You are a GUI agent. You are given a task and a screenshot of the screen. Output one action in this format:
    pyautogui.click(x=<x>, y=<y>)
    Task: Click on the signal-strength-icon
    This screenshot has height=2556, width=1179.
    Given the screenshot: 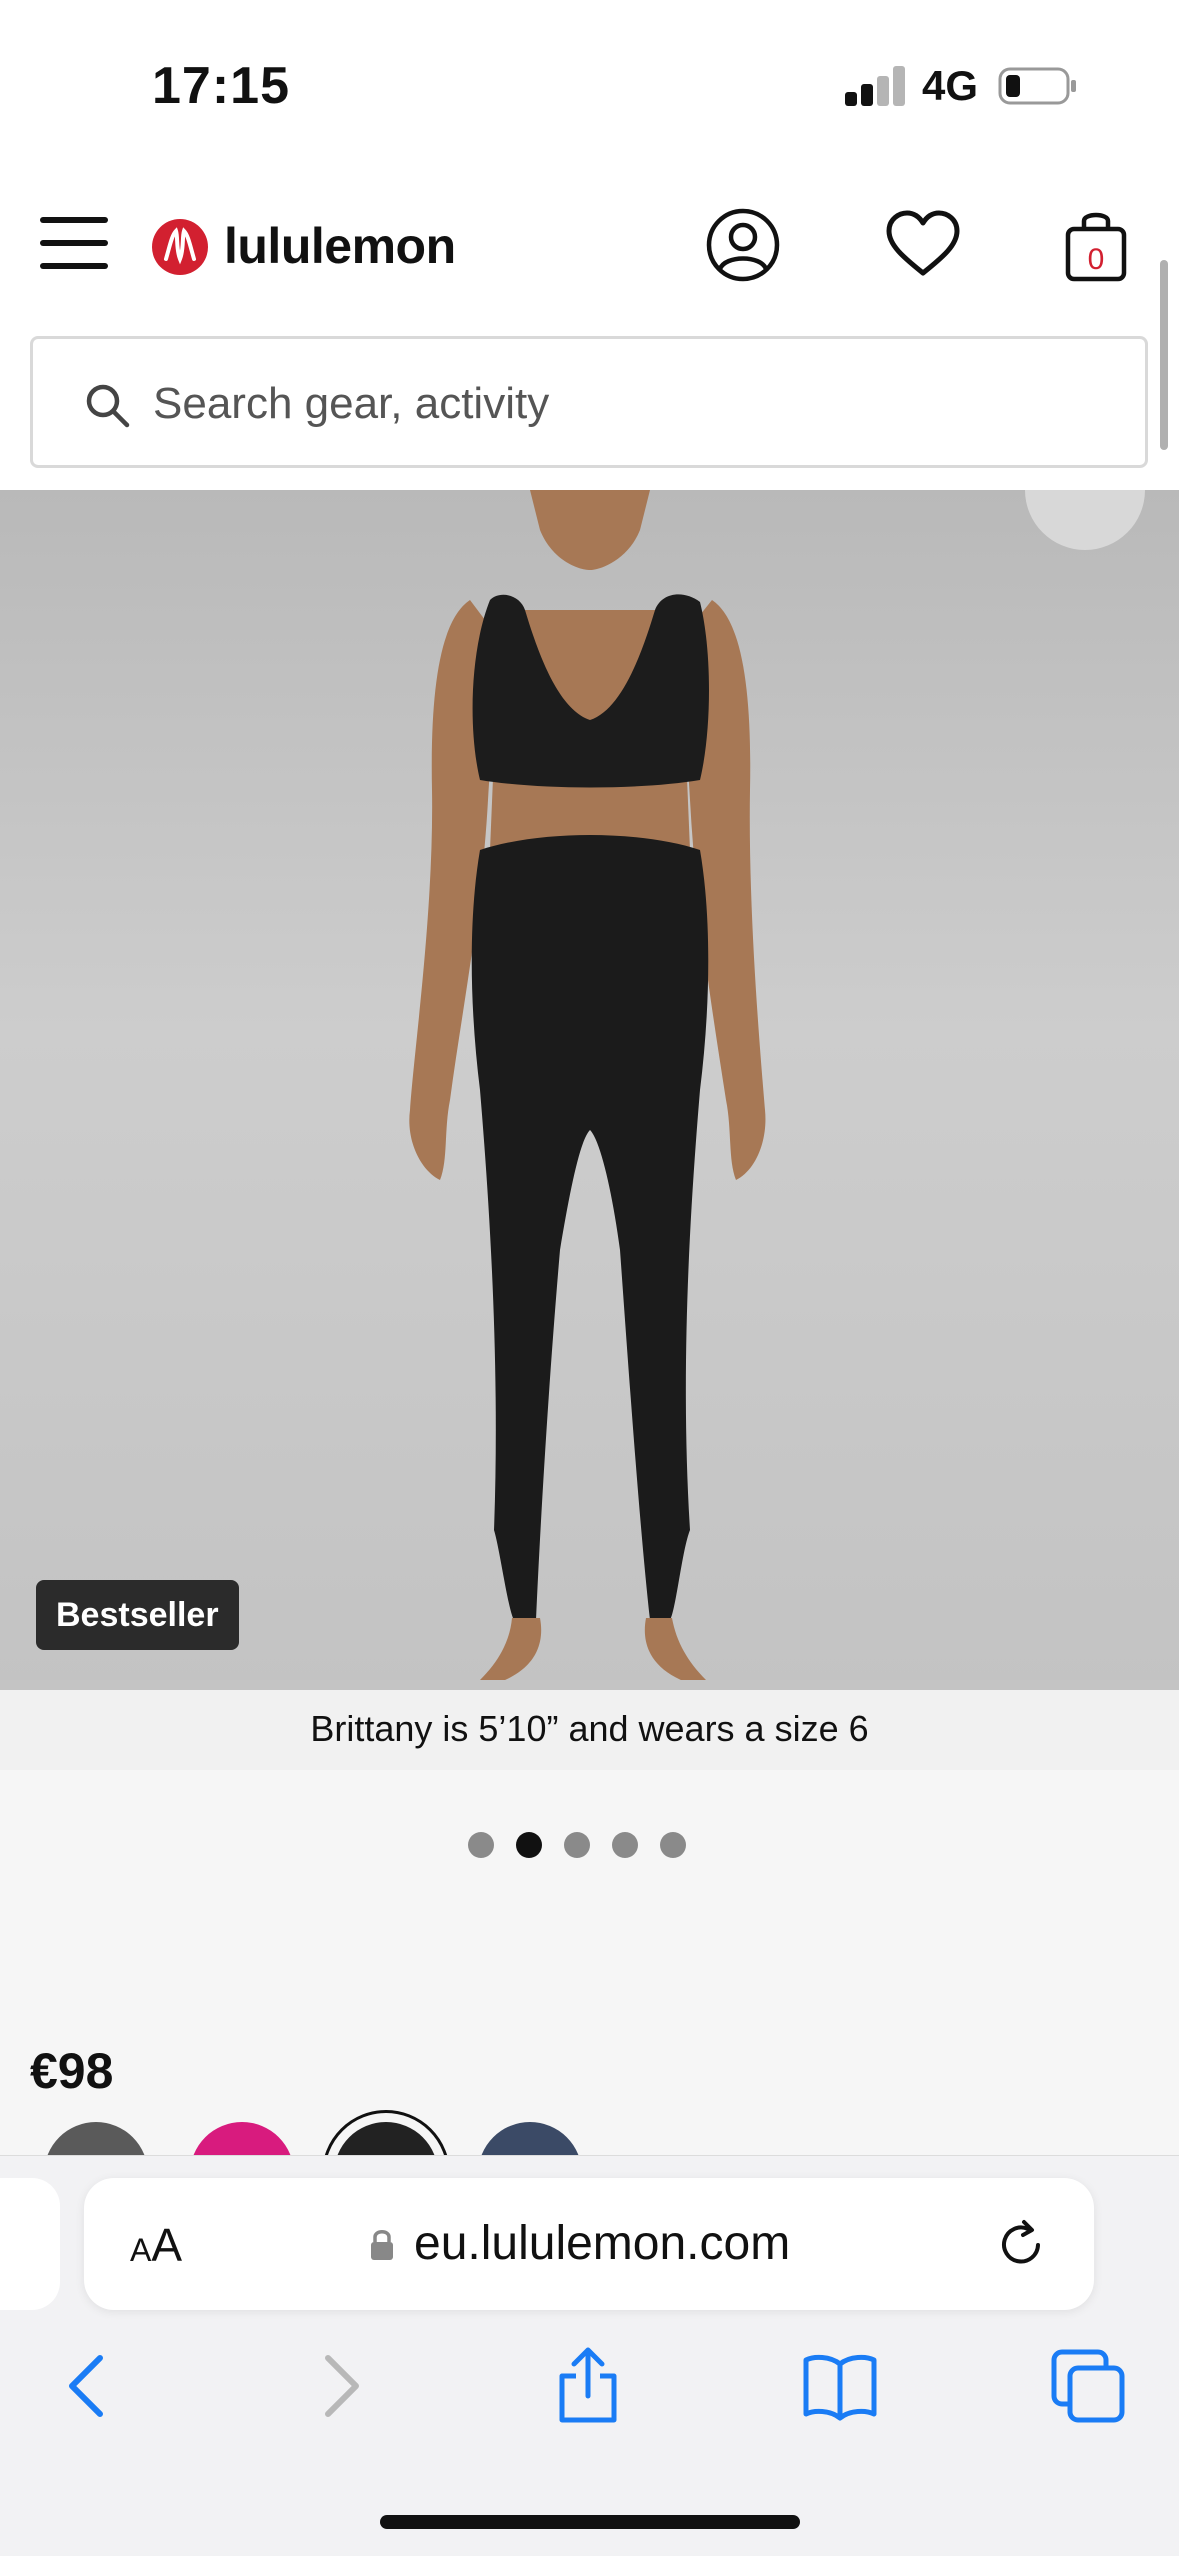 What is the action you would take?
    pyautogui.click(x=875, y=86)
    